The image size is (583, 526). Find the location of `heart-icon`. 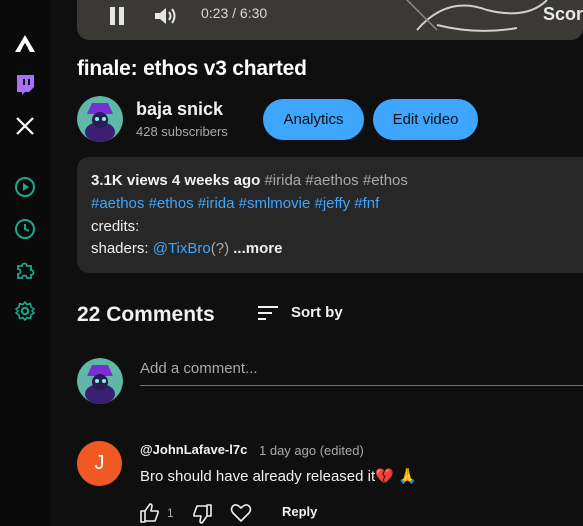

heart-icon is located at coordinates (241, 513).